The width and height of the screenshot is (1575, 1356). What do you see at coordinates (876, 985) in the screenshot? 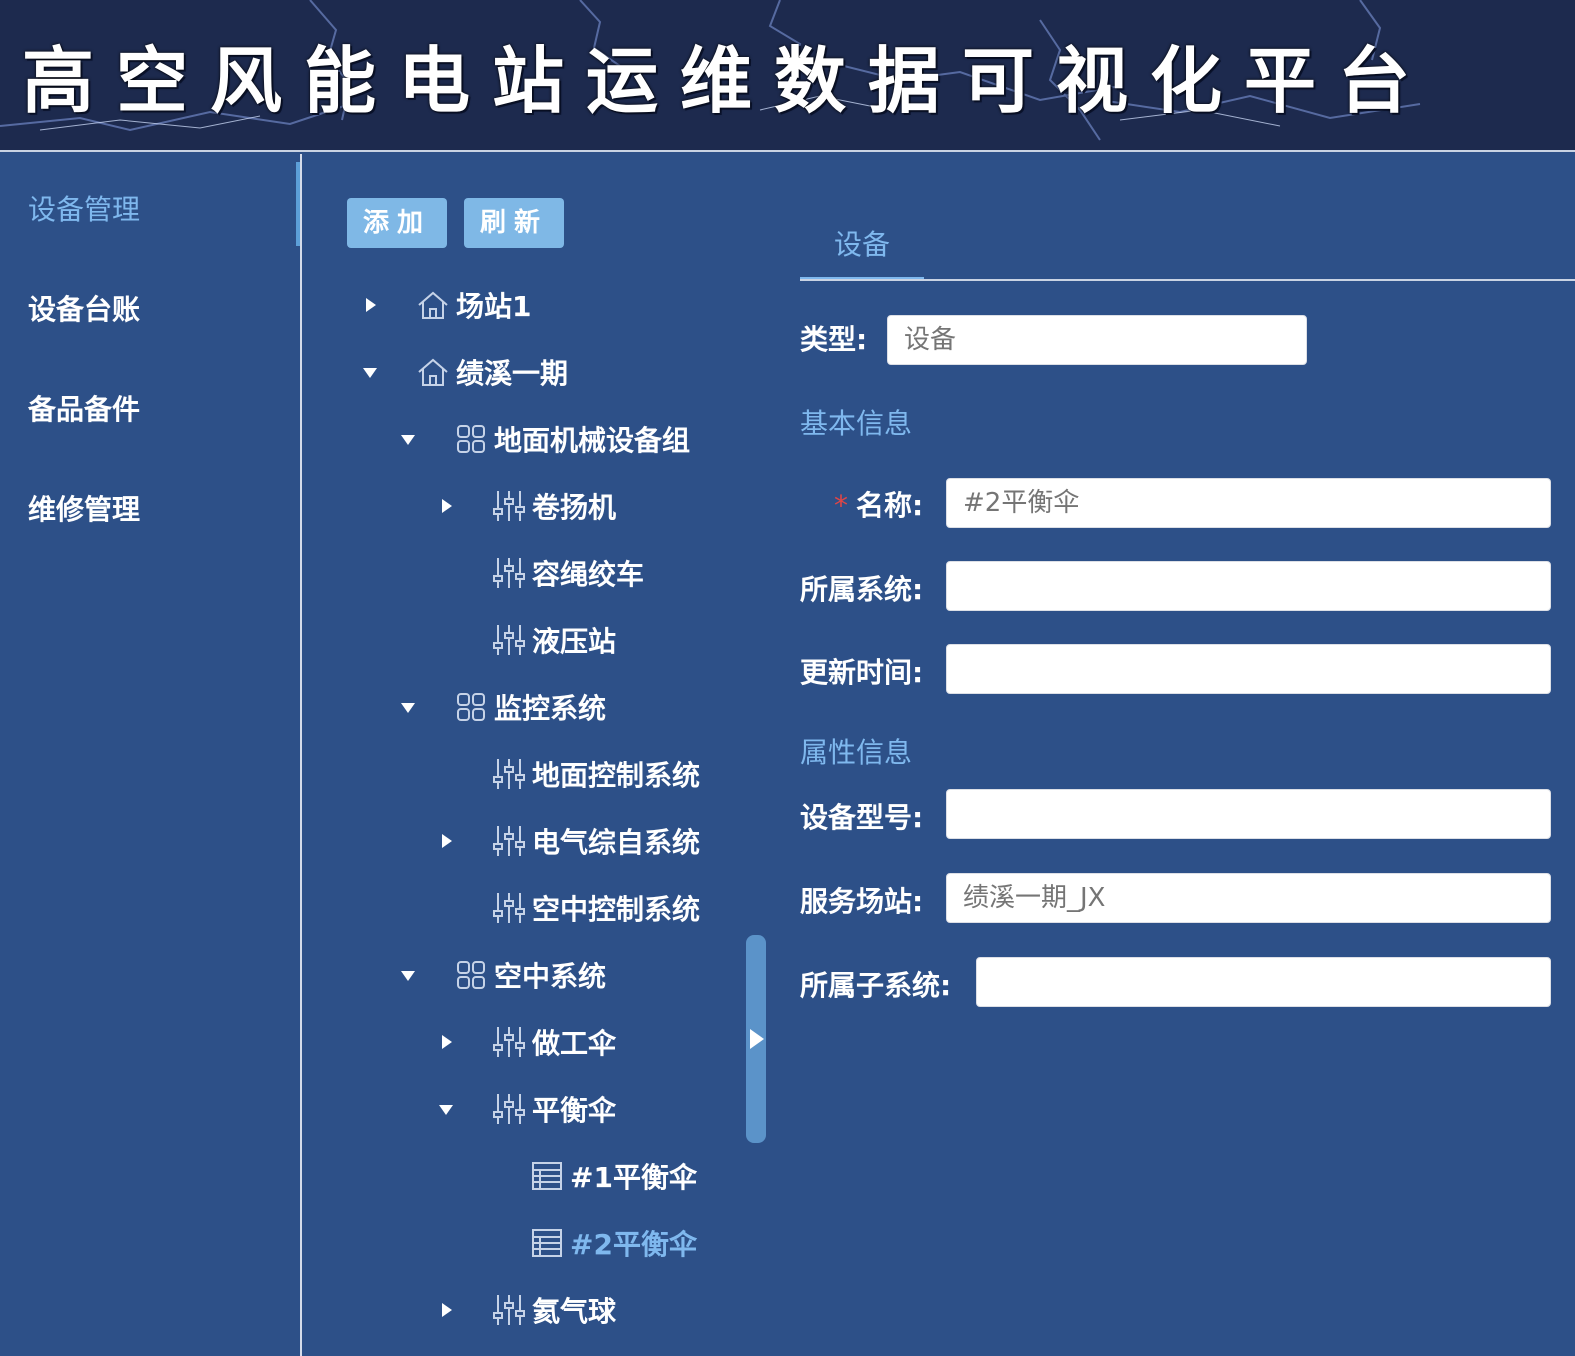
I see `subsystem-label: 所属子系统:` at bounding box center [876, 985].